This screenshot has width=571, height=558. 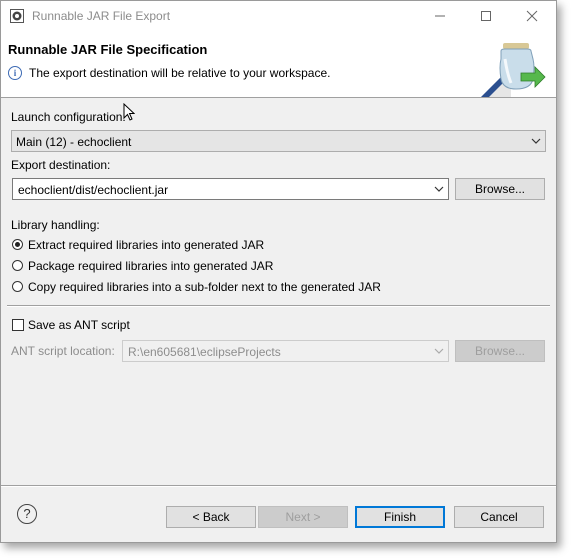 I want to click on export-destination-input: echoclient/dist/echoclient.jar, so click(x=230, y=189).